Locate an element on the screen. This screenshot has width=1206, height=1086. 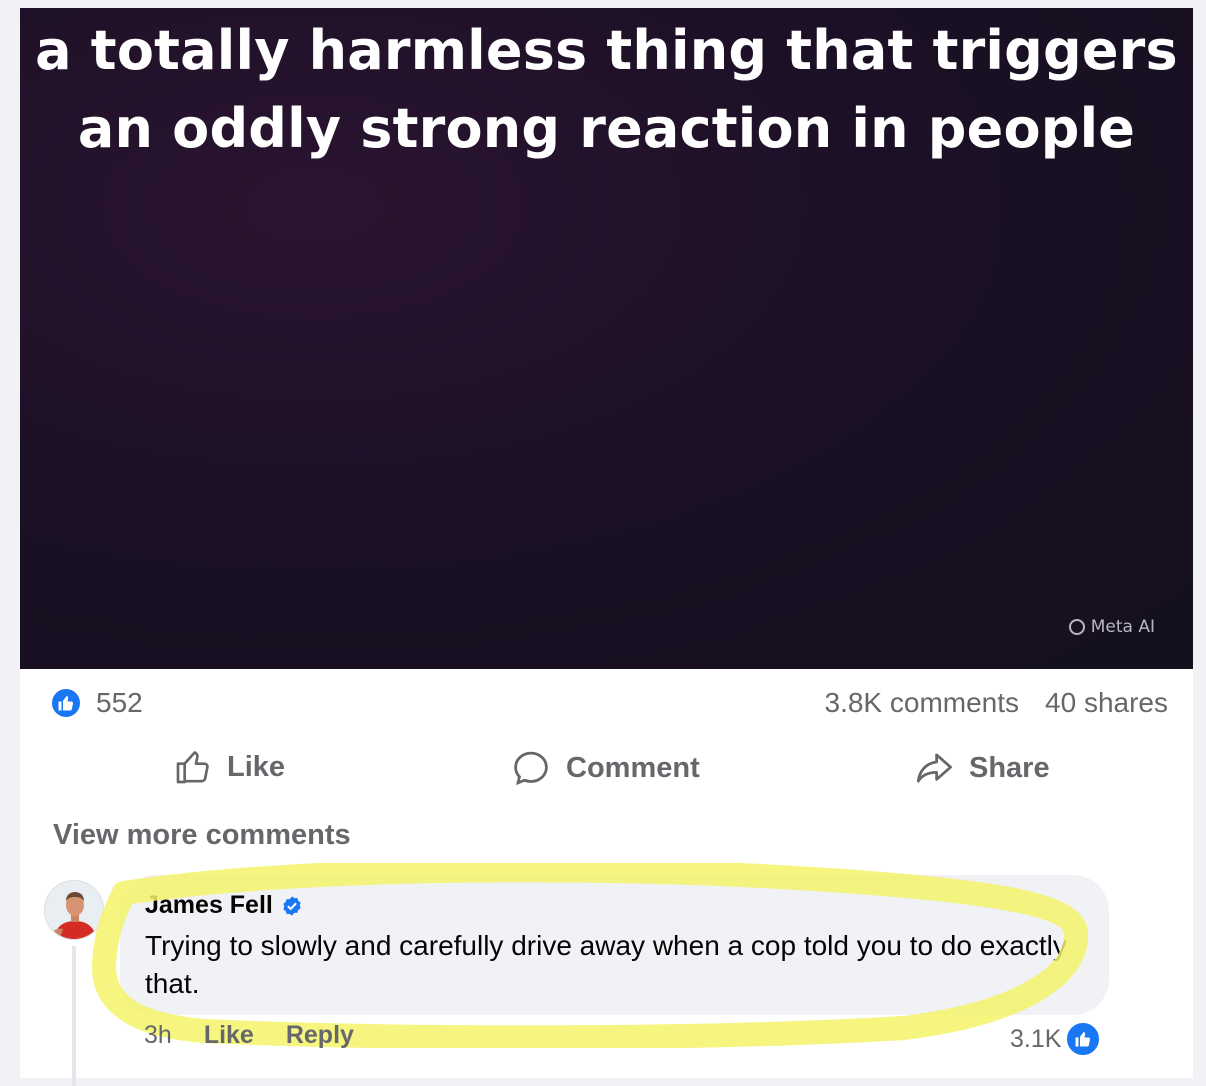
media-caption-line-1: a totally harmless thing that triggers is located at coordinates (606, 50).